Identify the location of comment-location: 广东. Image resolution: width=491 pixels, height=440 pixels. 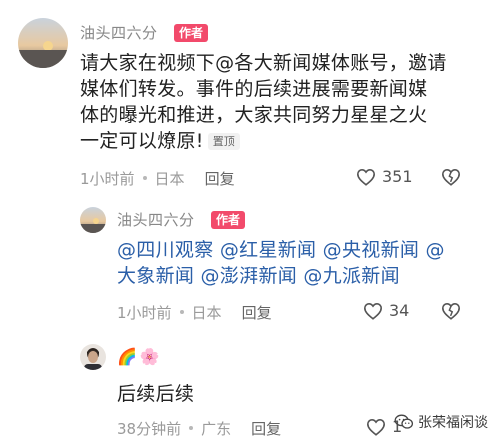
(216, 429).